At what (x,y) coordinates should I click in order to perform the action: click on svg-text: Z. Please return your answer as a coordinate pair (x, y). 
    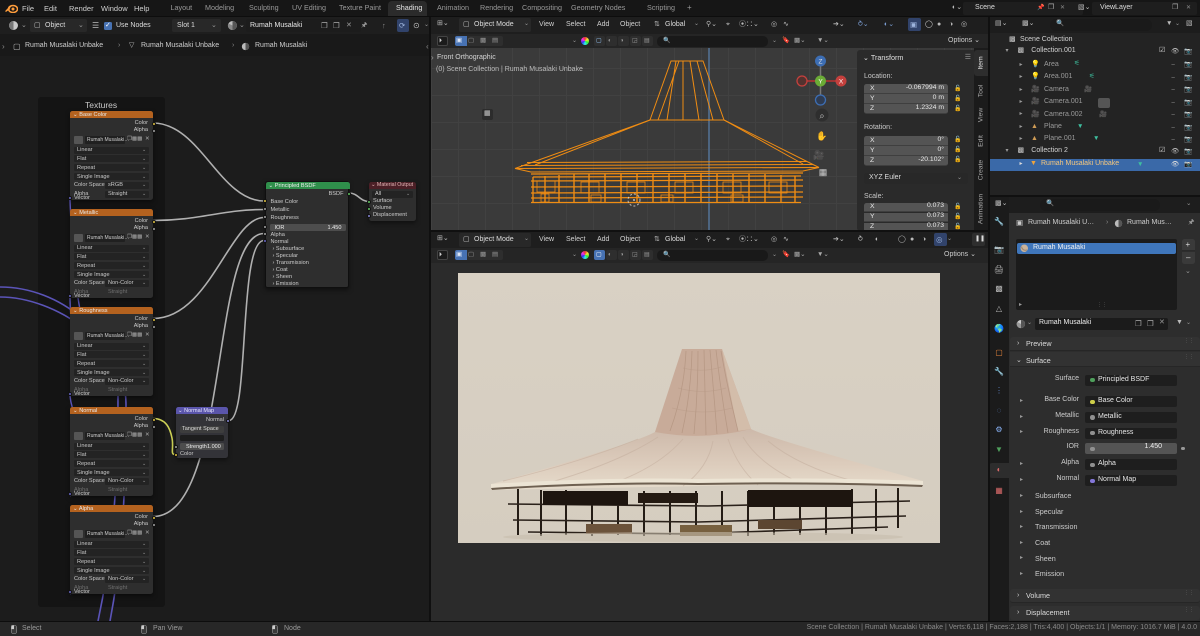
    Looking at the image, I should click on (821, 62).